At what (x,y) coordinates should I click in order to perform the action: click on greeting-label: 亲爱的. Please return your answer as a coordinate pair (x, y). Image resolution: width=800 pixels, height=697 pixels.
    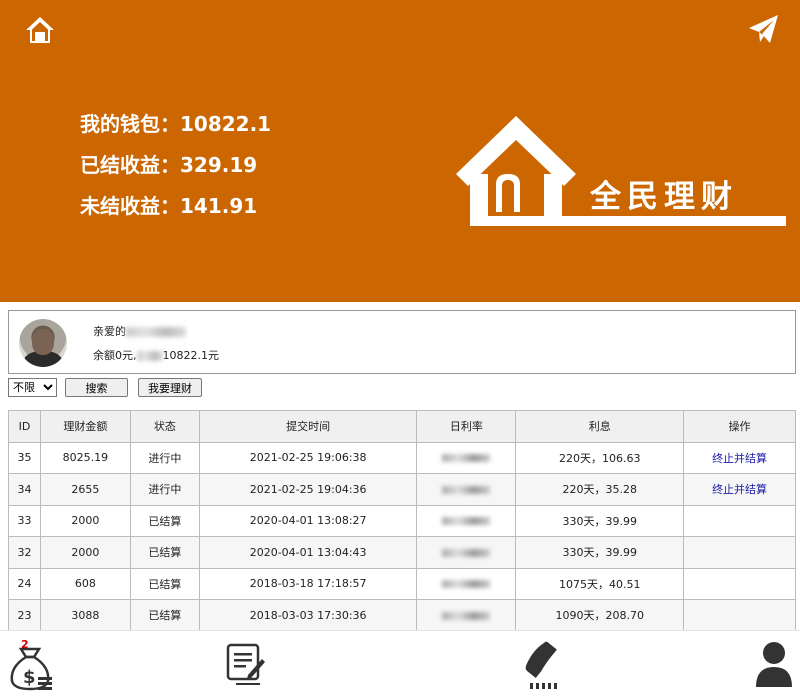
    Looking at the image, I should click on (109, 331).